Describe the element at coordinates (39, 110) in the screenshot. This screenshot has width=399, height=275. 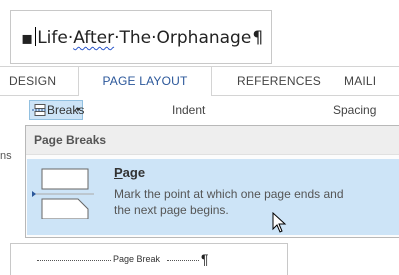
I see `breaks-icon` at that location.